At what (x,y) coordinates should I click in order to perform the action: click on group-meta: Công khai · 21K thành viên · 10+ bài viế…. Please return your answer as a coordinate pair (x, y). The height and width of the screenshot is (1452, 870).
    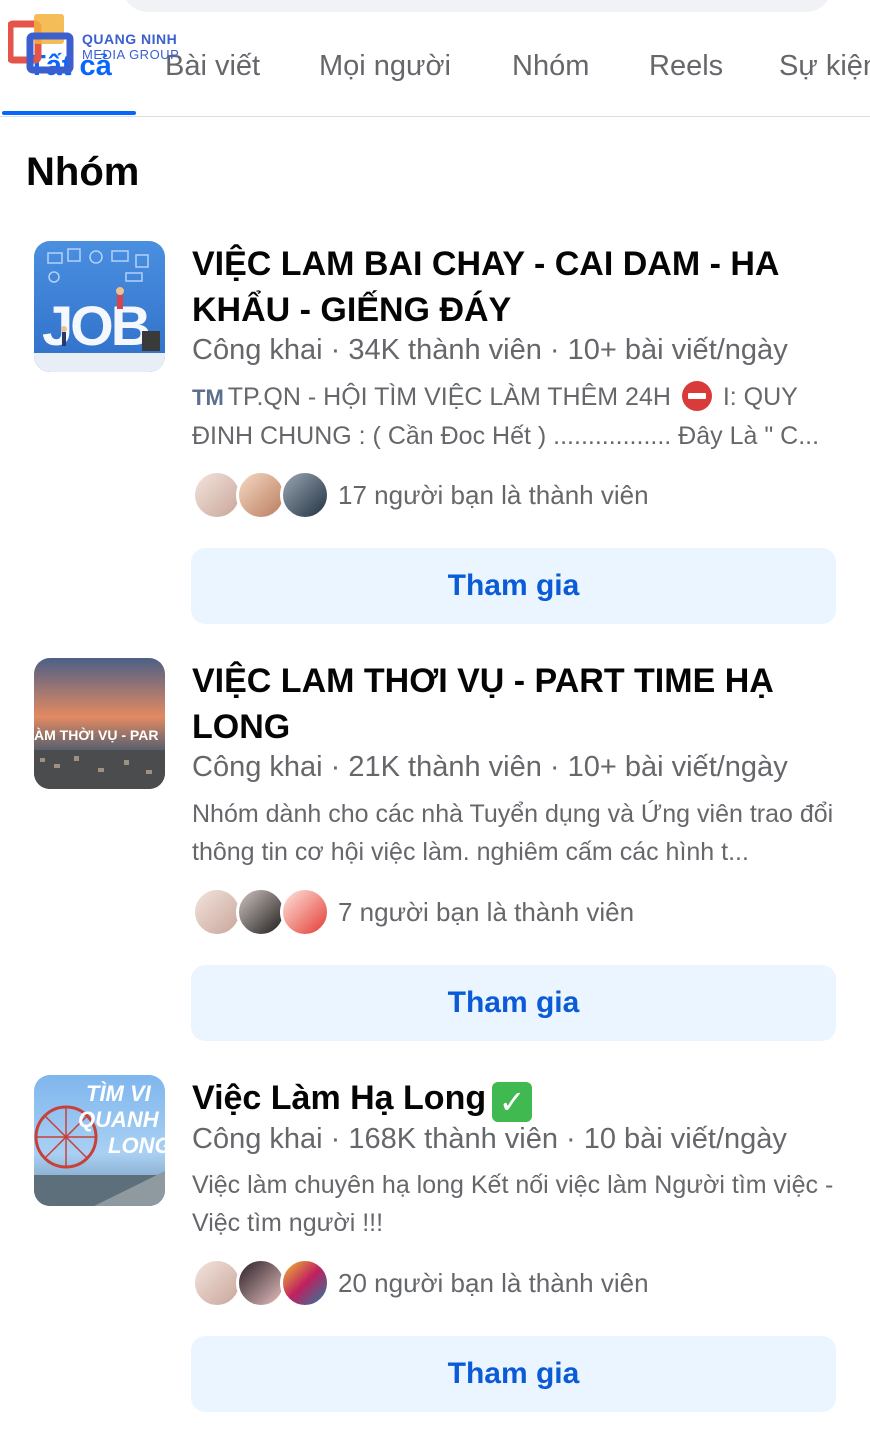
    Looking at the image, I should click on (490, 767).